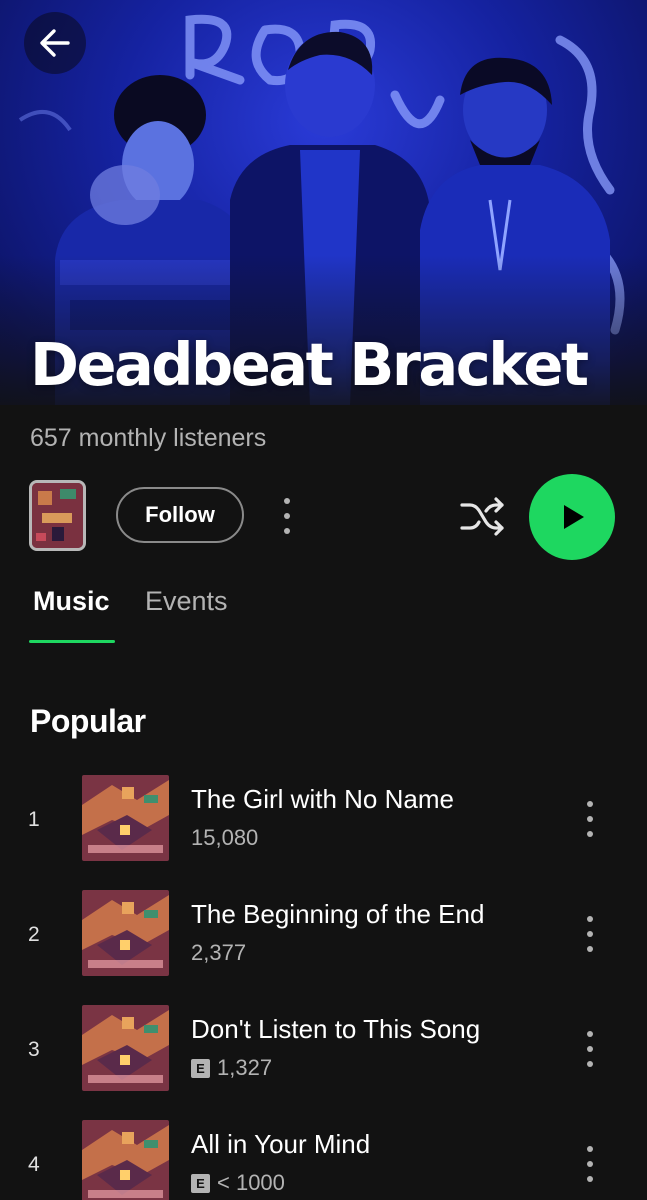  I want to click on track-row: 1 The Girl with No Name 15,080, so click(323, 825).